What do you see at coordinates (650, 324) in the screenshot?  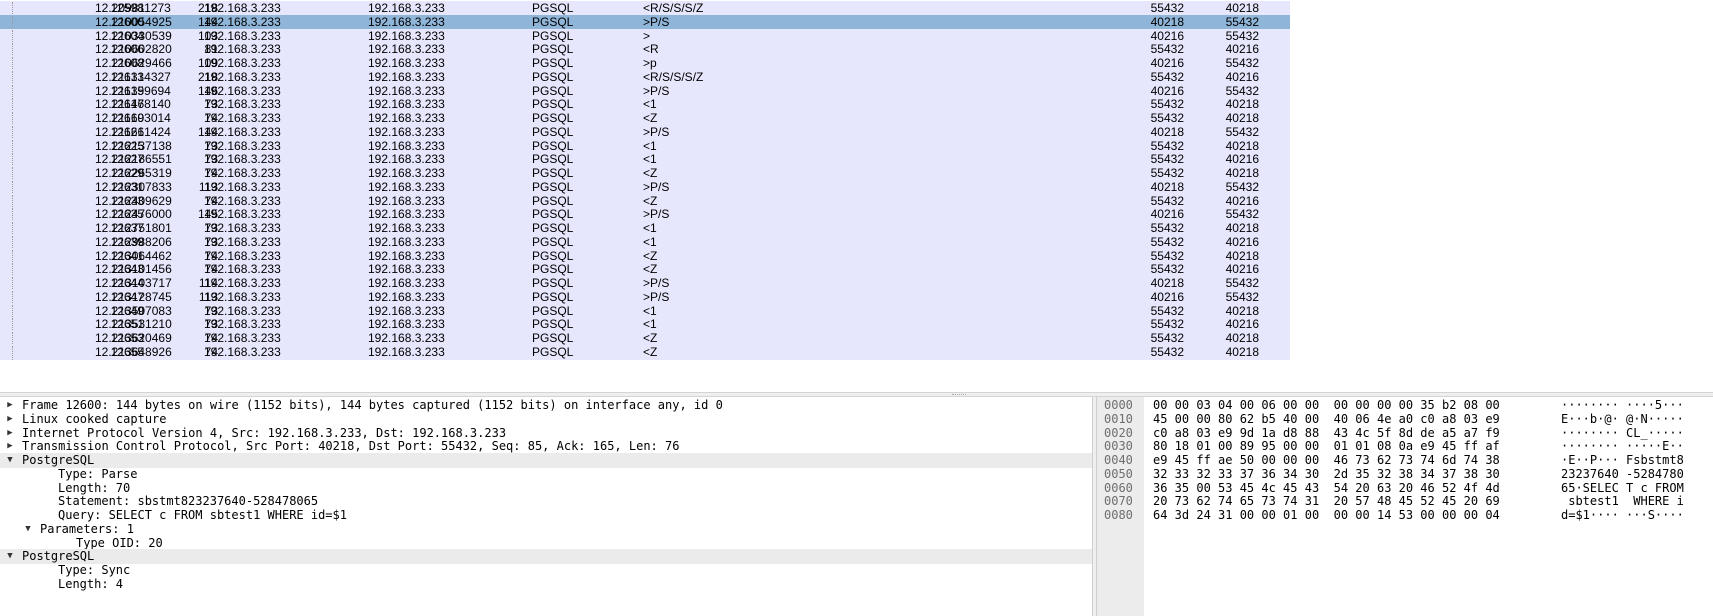 I see `packet-info: <1` at bounding box center [650, 324].